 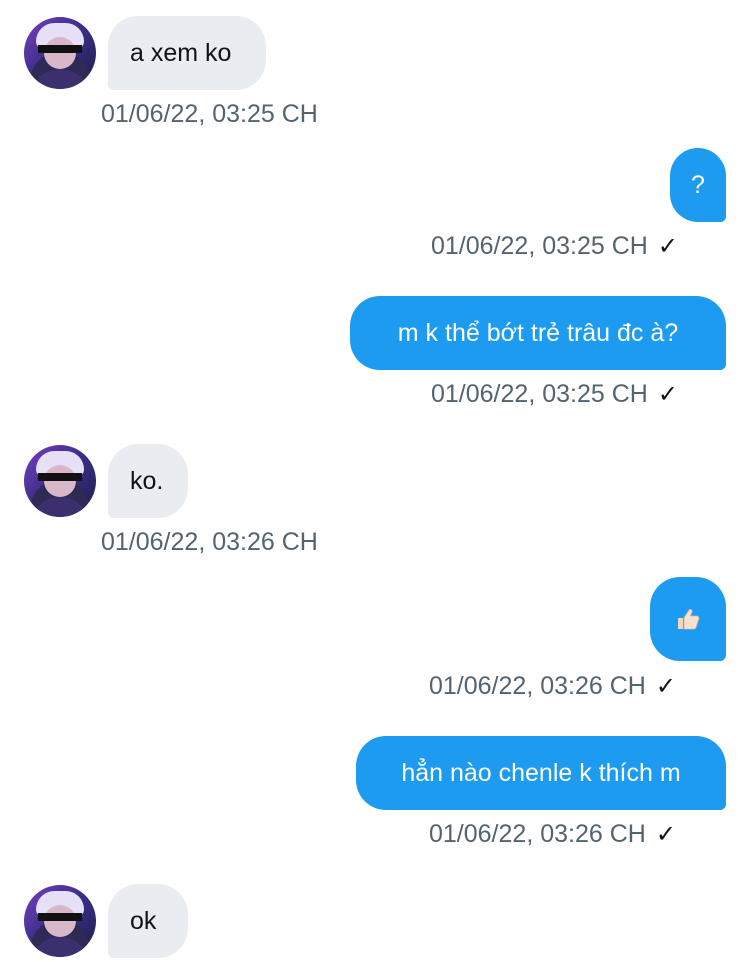 I want to click on outgoing-message-bubble: ?, so click(x=698, y=185).